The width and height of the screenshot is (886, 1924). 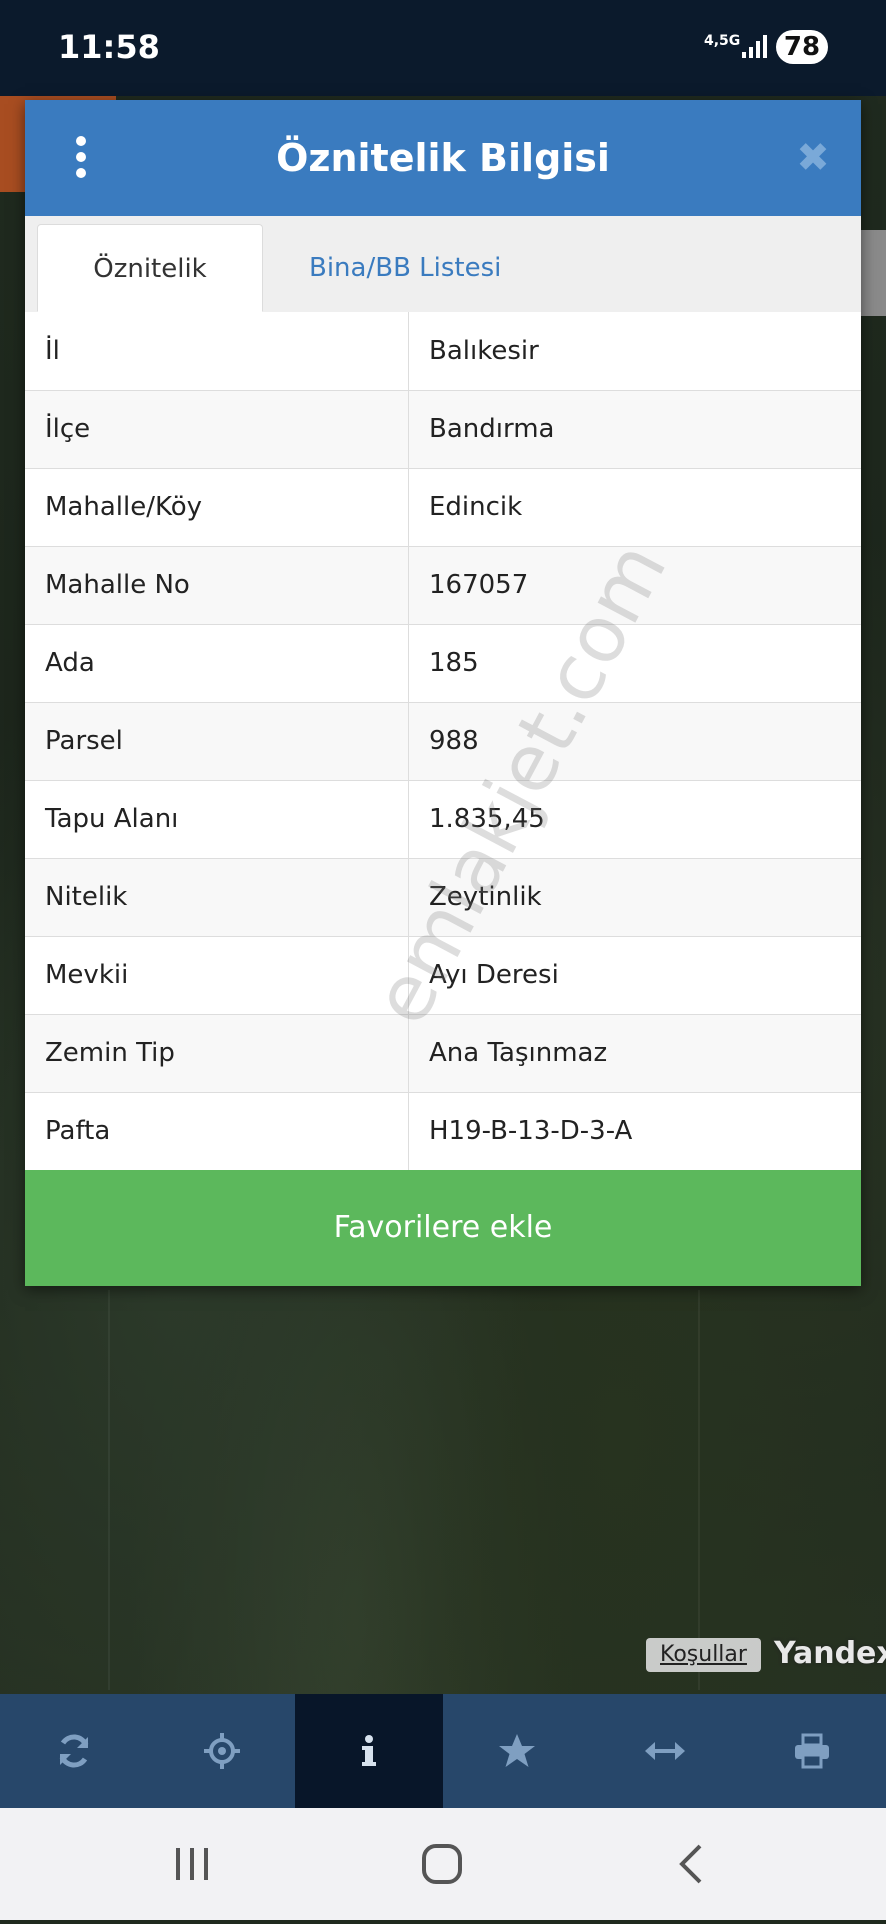 What do you see at coordinates (634, 741) in the screenshot?
I see `row-value: 988` at bounding box center [634, 741].